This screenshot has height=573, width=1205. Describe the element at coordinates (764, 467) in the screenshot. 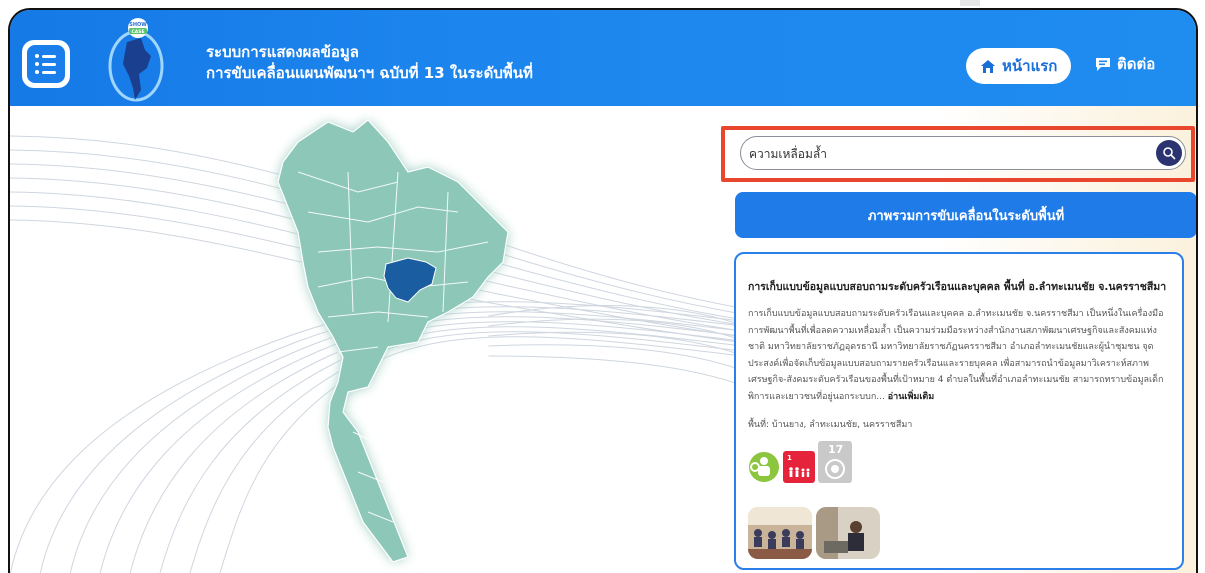

I see `sdg-people-icon` at that location.